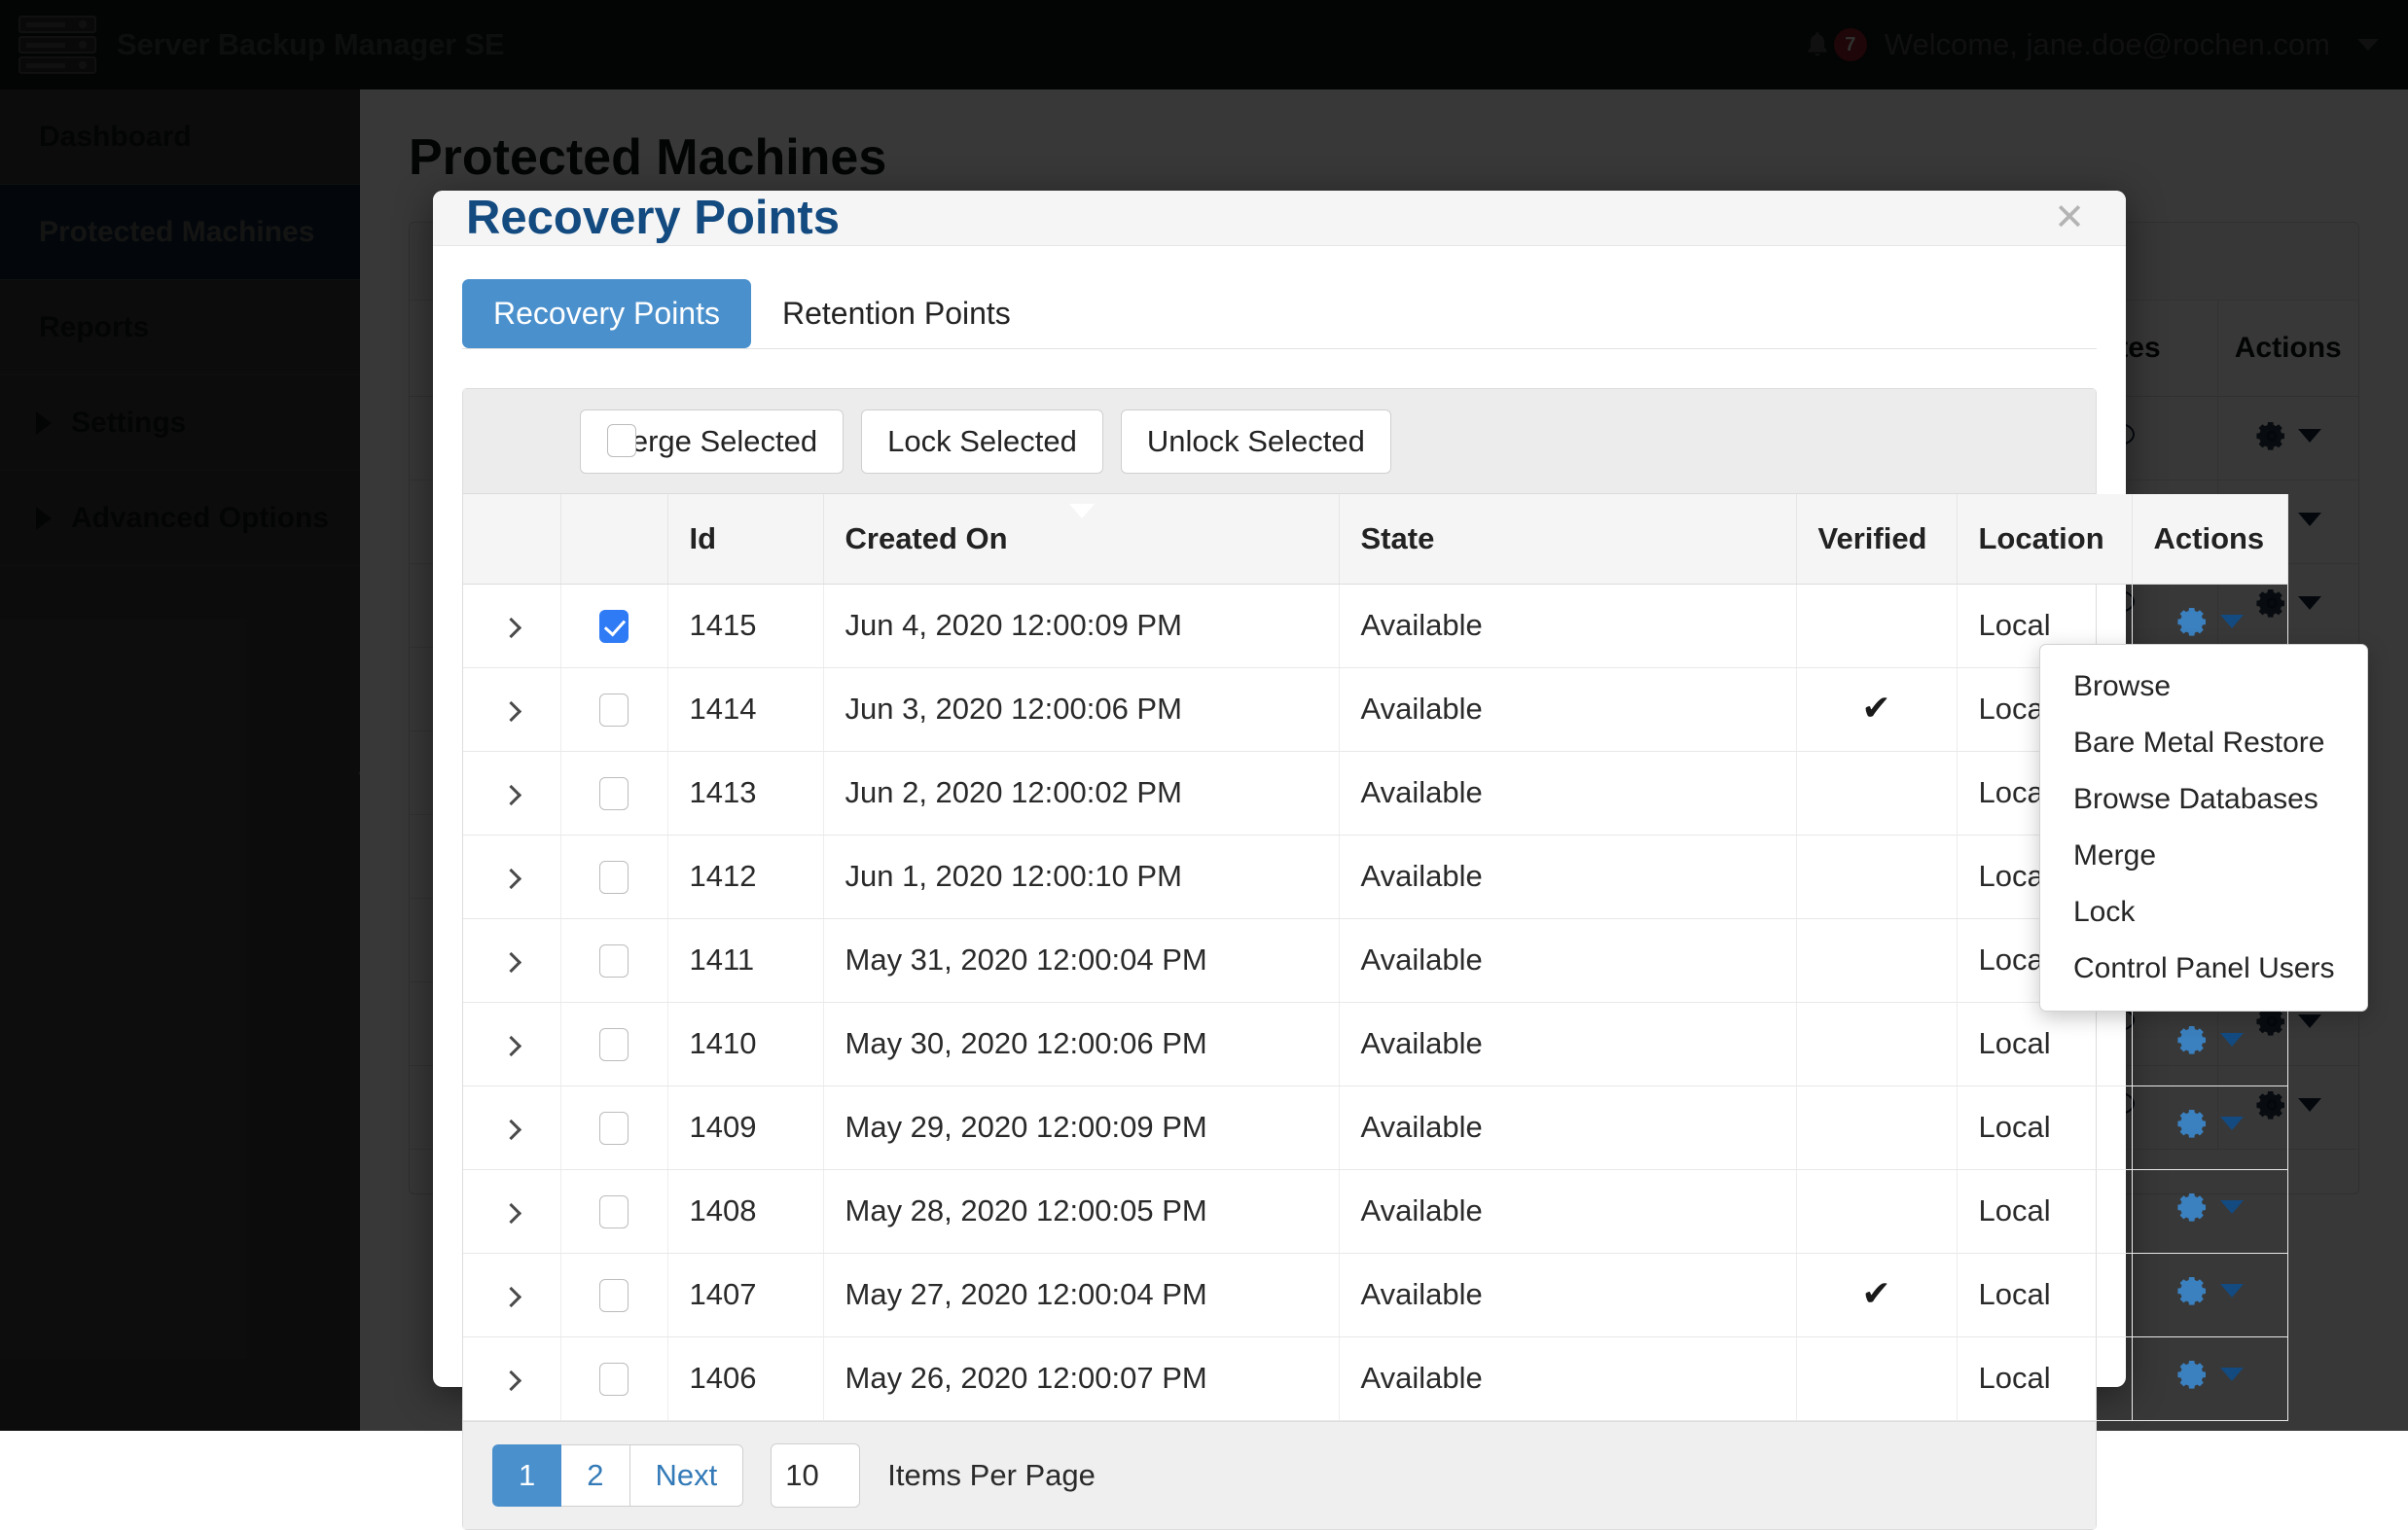 The image size is (2408, 1530). What do you see at coordinates (687, 1475) in the screenshot?
I see `page-next-button: Next` at bounding box center [687, 1475].